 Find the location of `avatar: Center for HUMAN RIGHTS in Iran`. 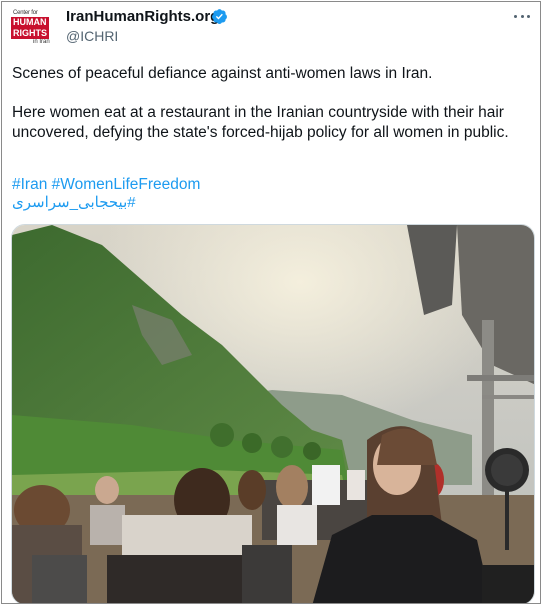

avatar: Center for HUMAN RIGHTS in Iran is located at coordinates (33, 27).